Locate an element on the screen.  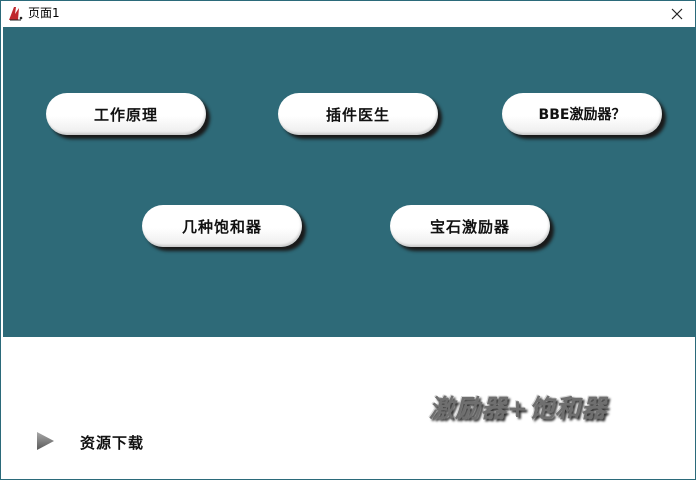
app-logo-icon is located at coordinates (16, 14).